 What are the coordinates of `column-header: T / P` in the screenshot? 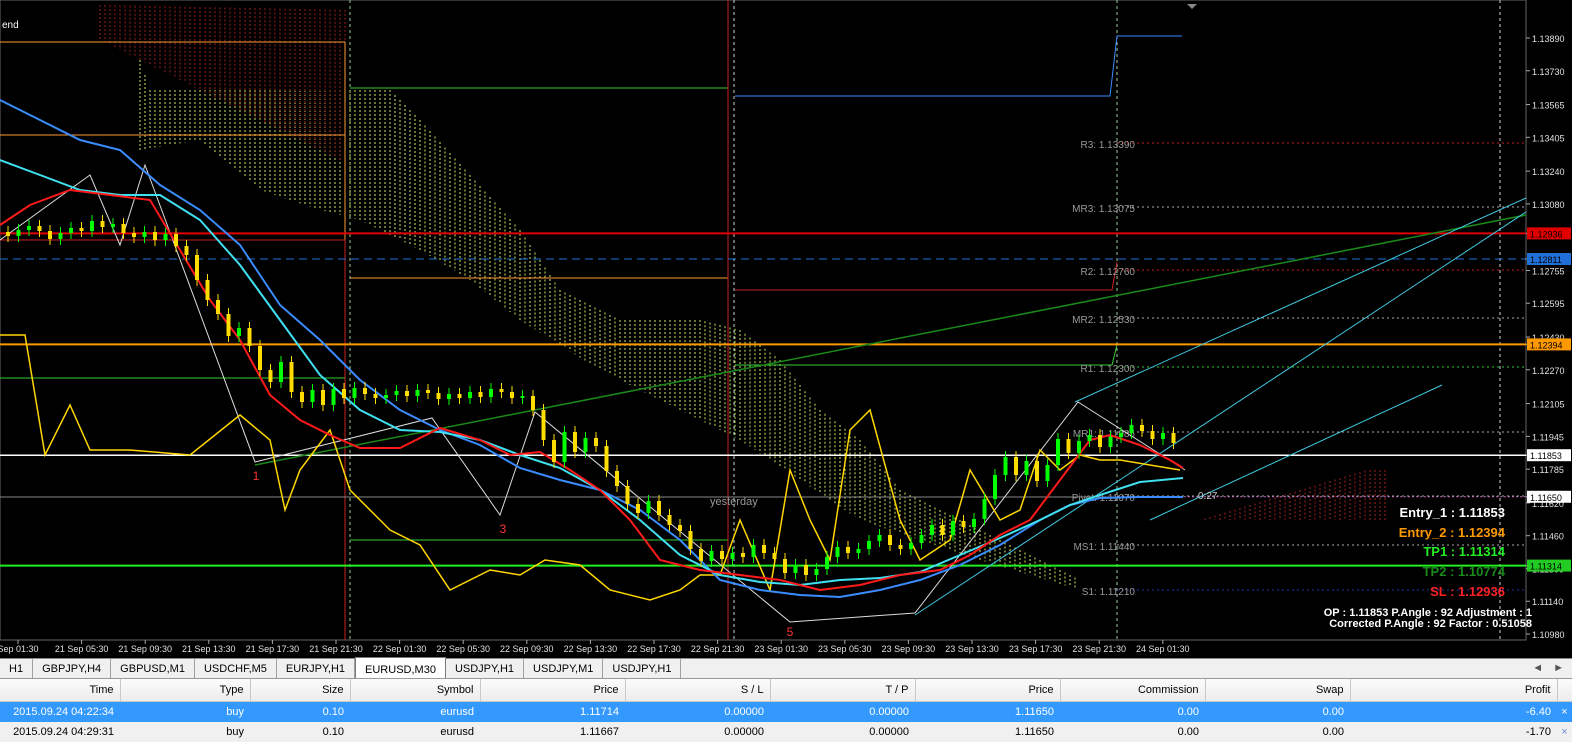 It's located at (843, 690).